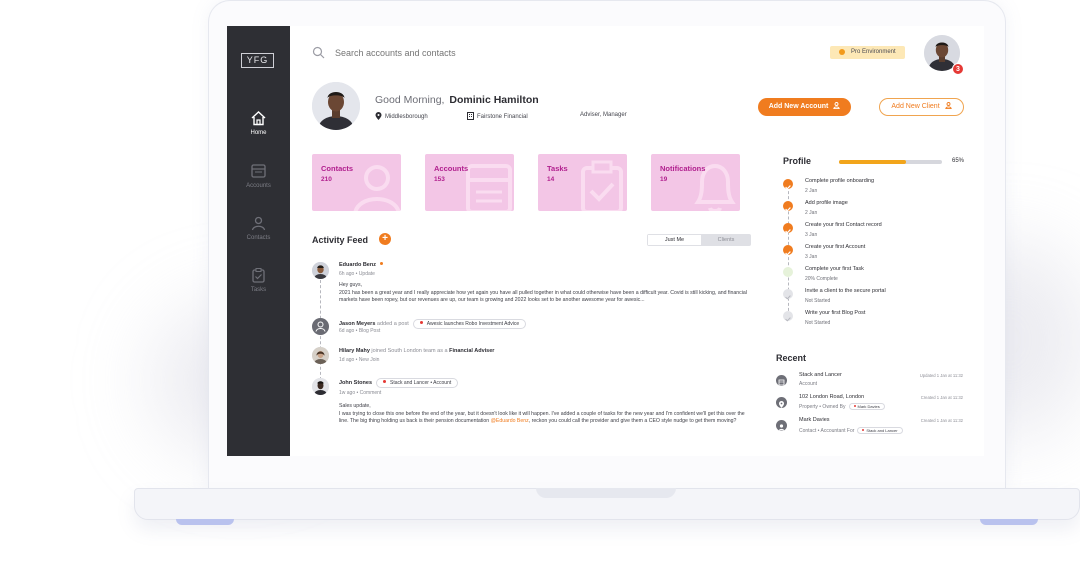 Image resolution: width=1080 pixels, height=569 pixels. I want to click on recent-item-name: Mark Davies, so click(814, 420).